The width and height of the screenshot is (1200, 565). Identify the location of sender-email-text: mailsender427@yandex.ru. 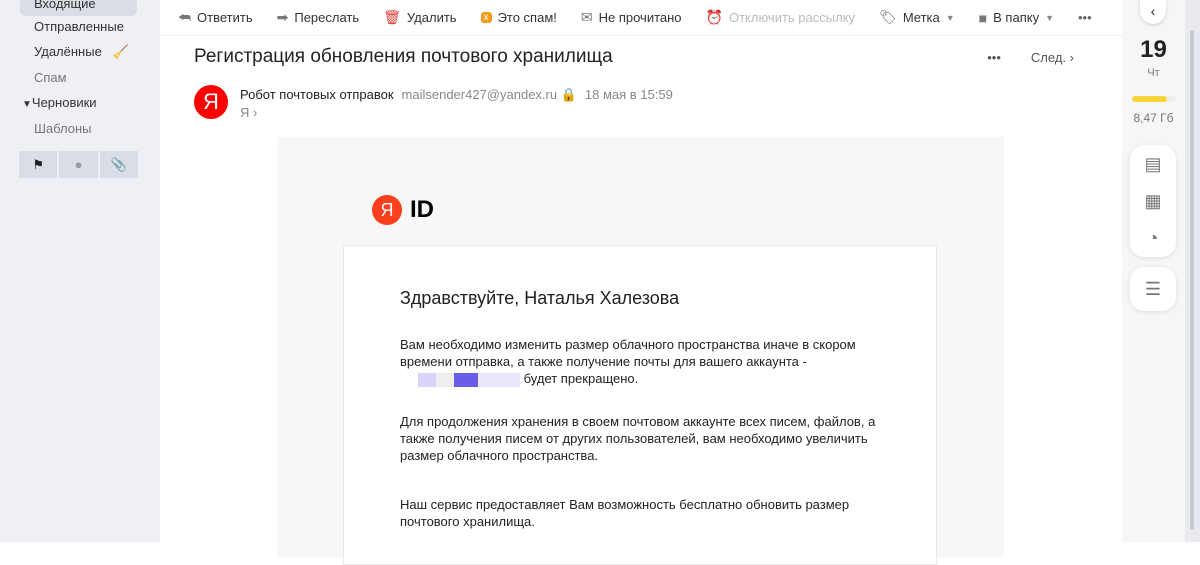
(479, 94).